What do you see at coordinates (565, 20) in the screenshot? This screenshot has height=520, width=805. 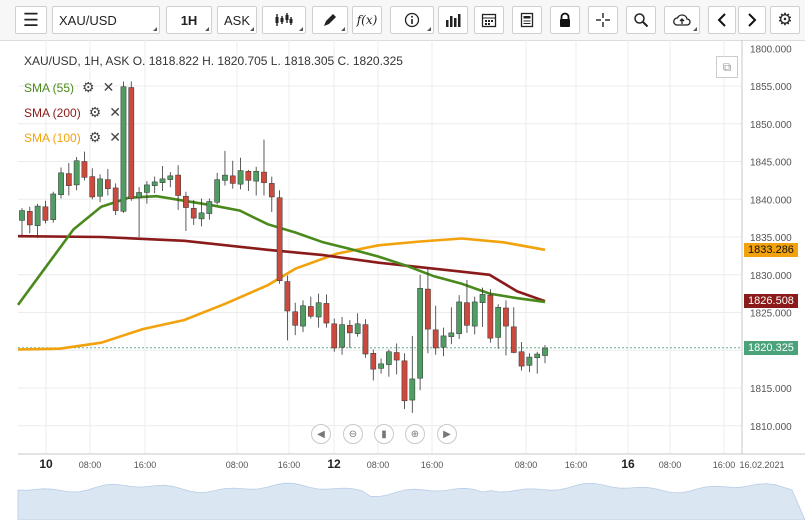 I see `lock-button` at bounding box center [565, 20].